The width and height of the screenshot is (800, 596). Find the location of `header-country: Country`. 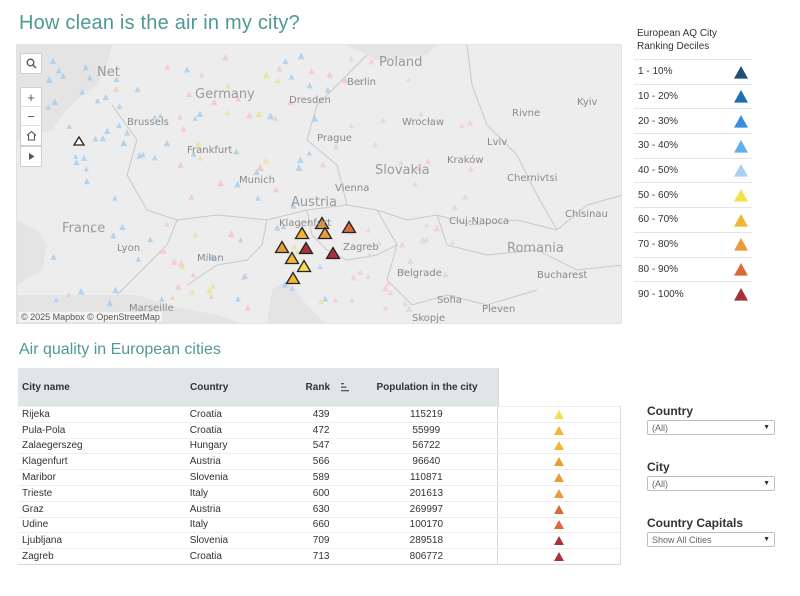

header-country: Country is located at coordinates (231, 387).